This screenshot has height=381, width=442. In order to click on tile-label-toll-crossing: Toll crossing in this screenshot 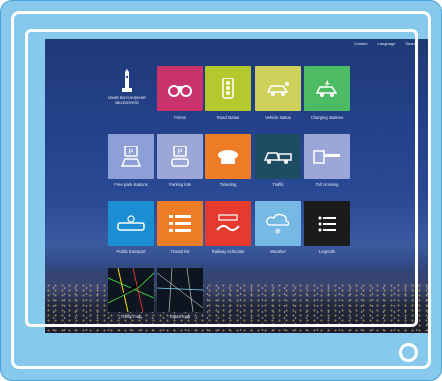, I will do `click(327, 184)`.